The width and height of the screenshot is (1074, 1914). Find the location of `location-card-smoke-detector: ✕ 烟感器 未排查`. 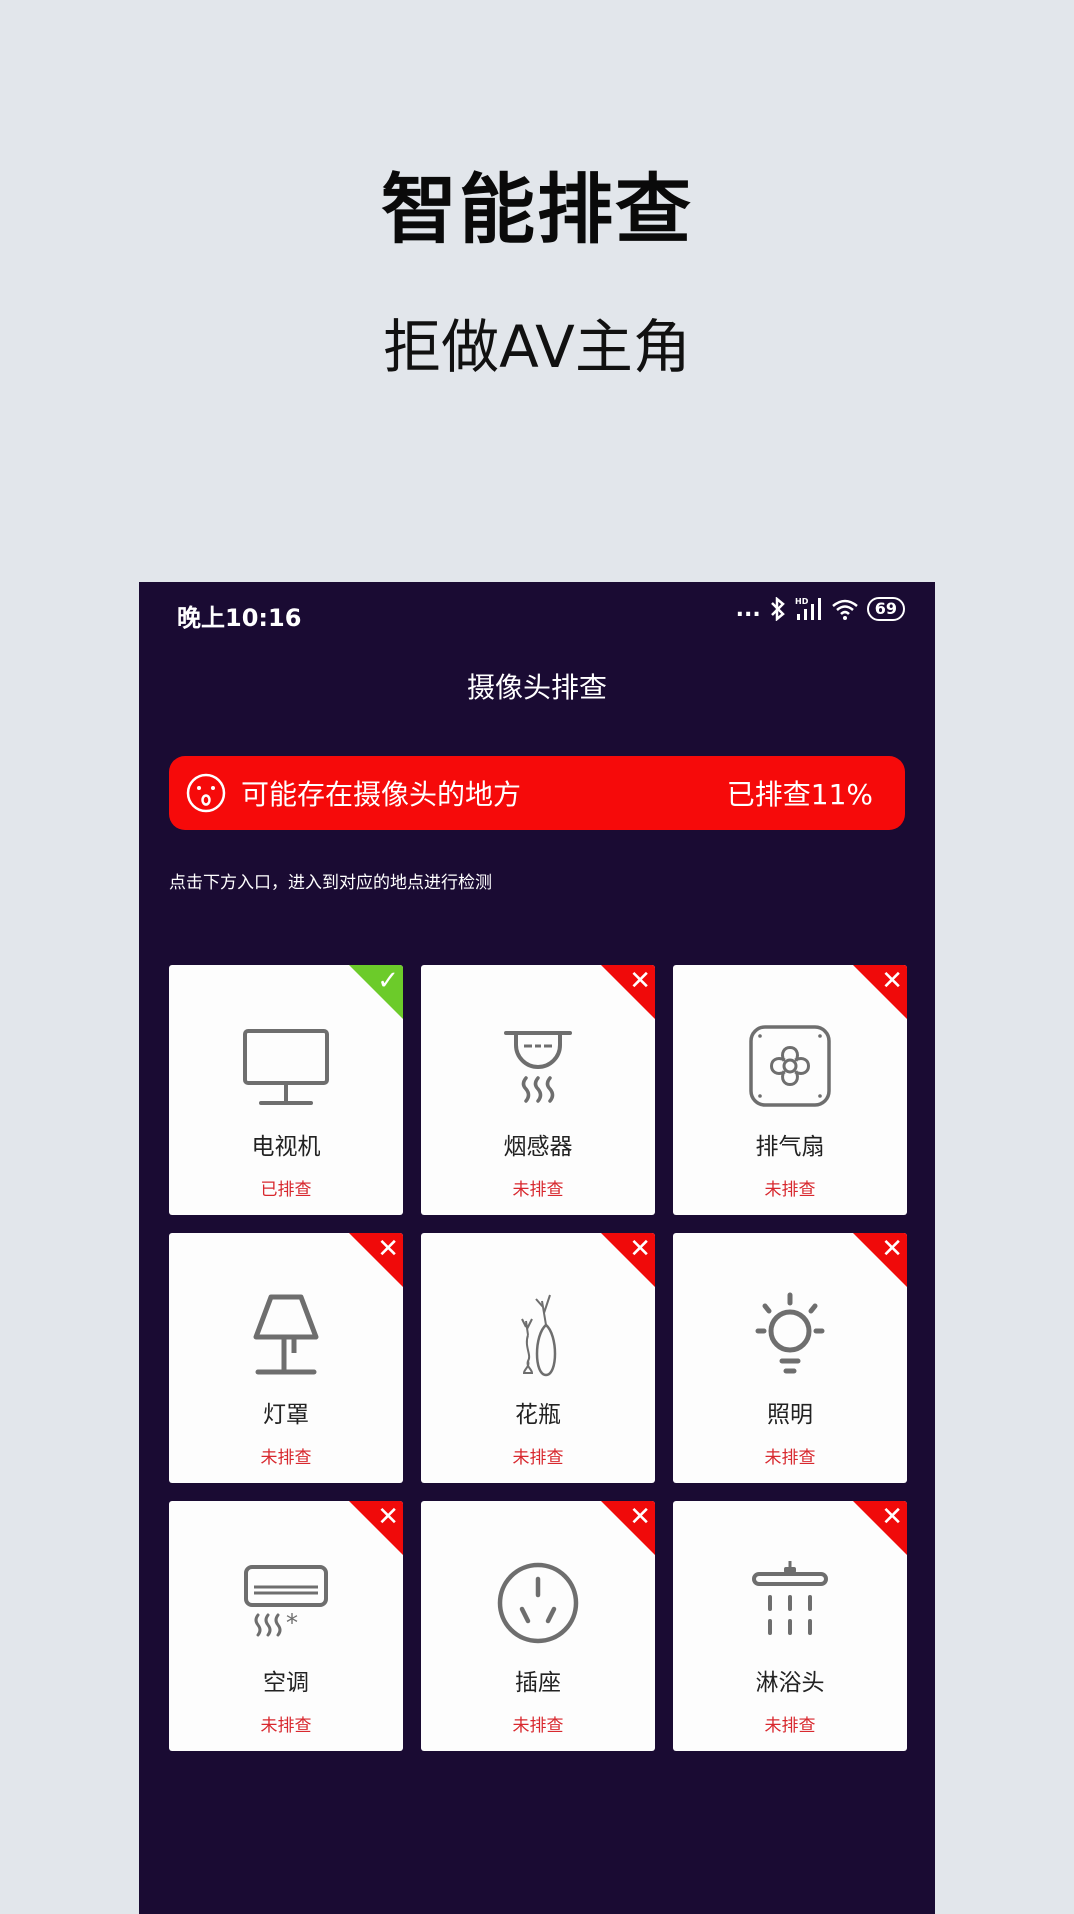

location-card-smoke-detector: ✕ 烟感器 未排查 is located at coordinates (538, 1090).